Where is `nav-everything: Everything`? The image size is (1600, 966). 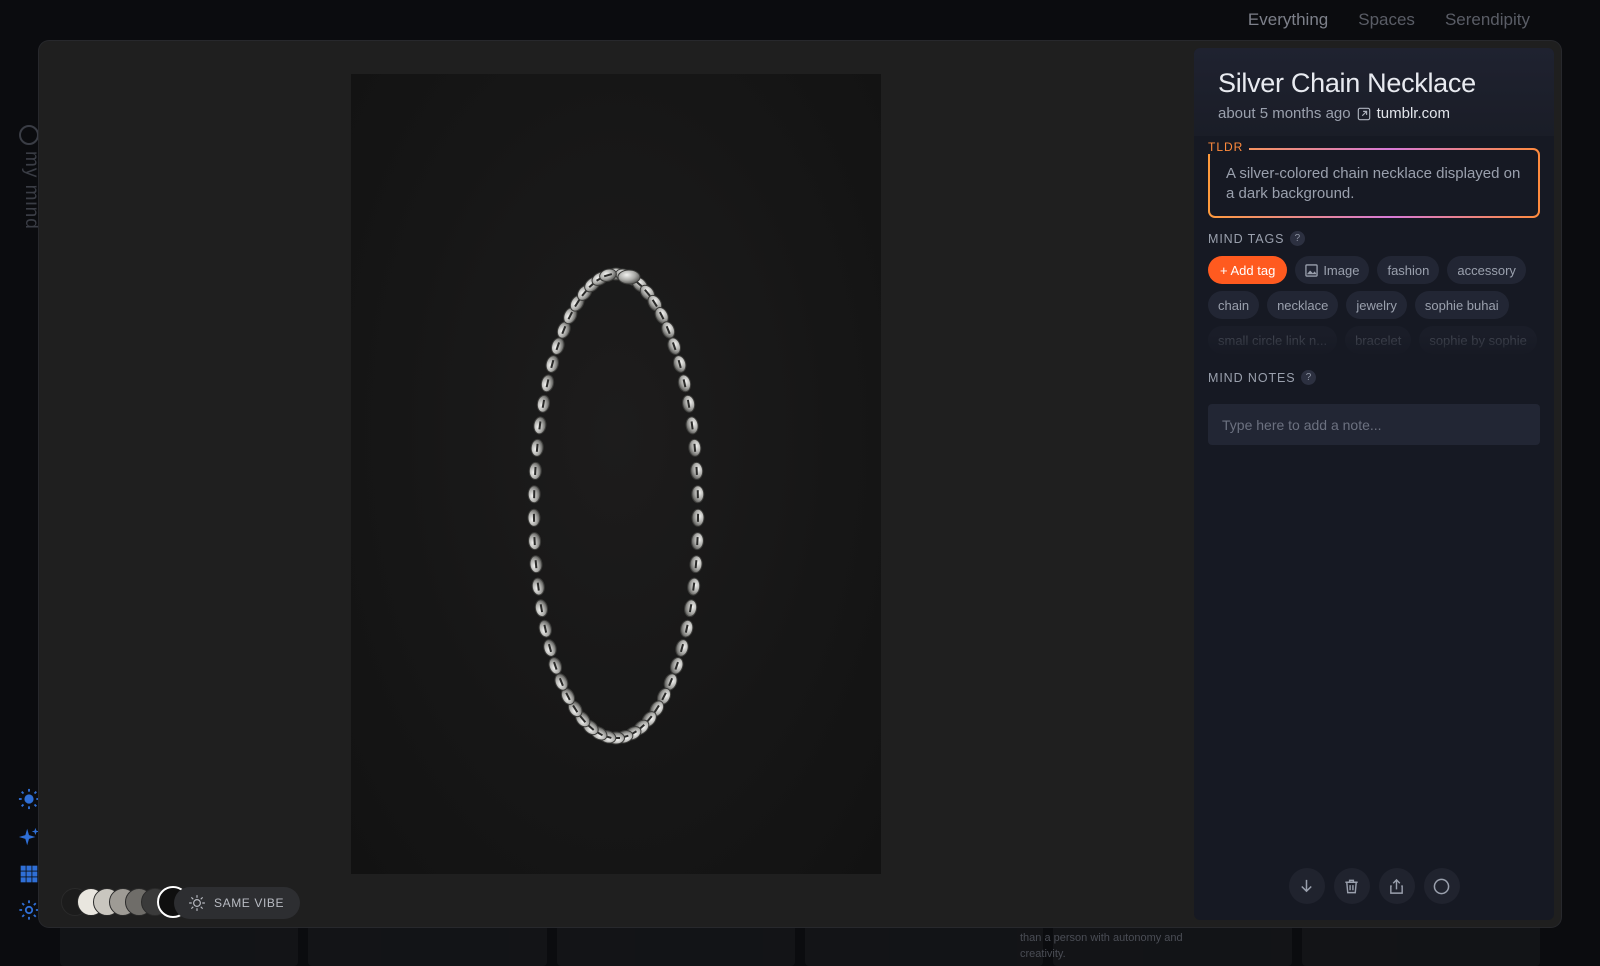 nav-everything: Everything is located at coordinates (1288, 20).